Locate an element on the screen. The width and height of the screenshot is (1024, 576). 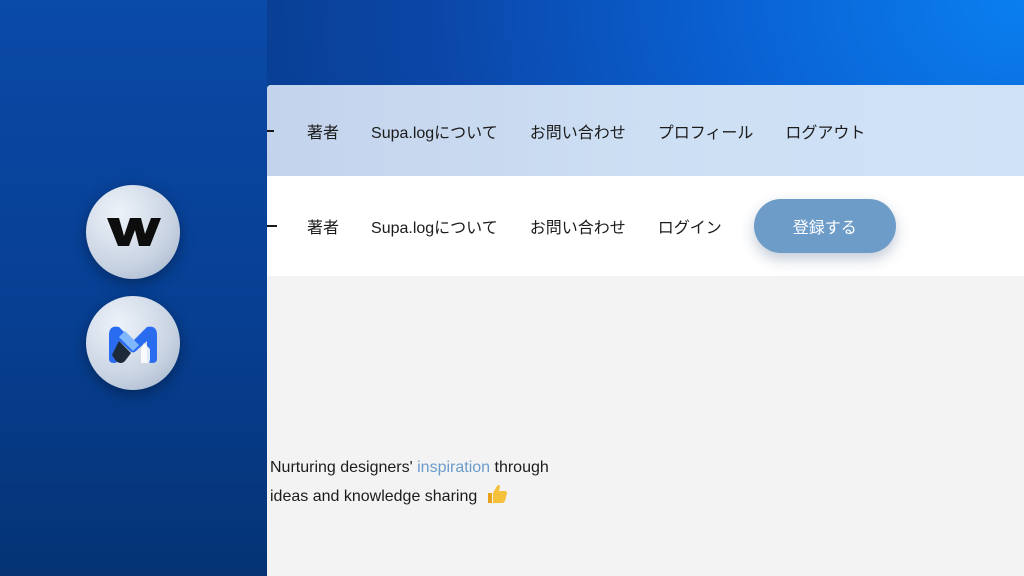
memberstack-logo-icon is located at coordinates (133, 343).